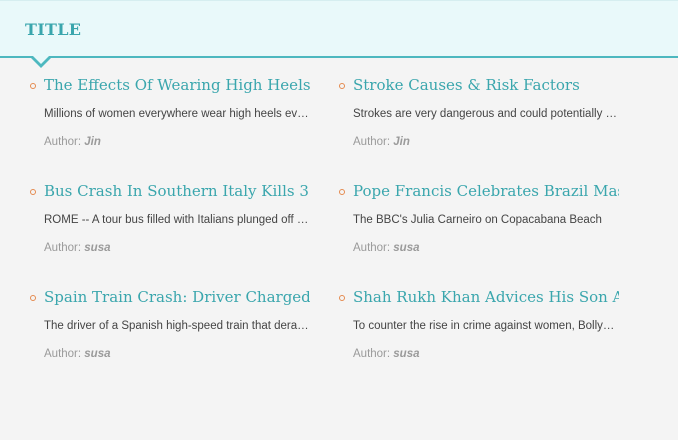 This screenshot has width=678, height=440. Describe the element at coordinates (486, 85) in the screenshot. I see `article-title-link: Stroke Causes & Risk Factors` at that location.